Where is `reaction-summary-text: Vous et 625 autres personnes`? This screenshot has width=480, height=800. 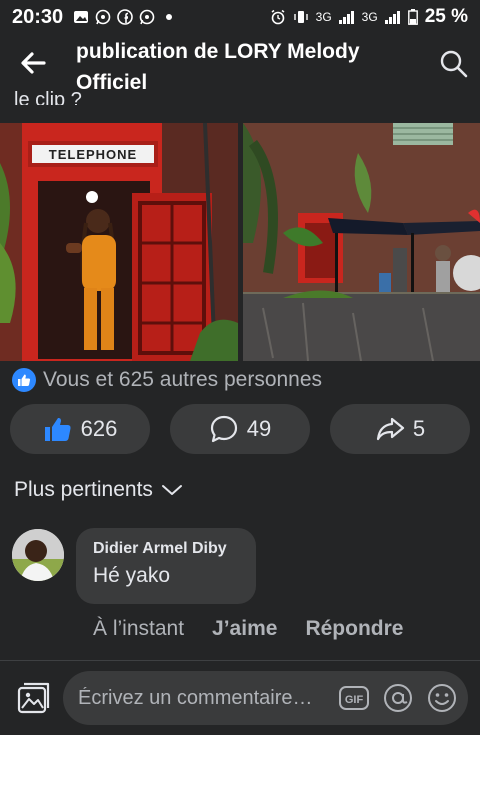 reaction-summary-text: Vous et 625 autres personnes is located at coordinates (183, 379).